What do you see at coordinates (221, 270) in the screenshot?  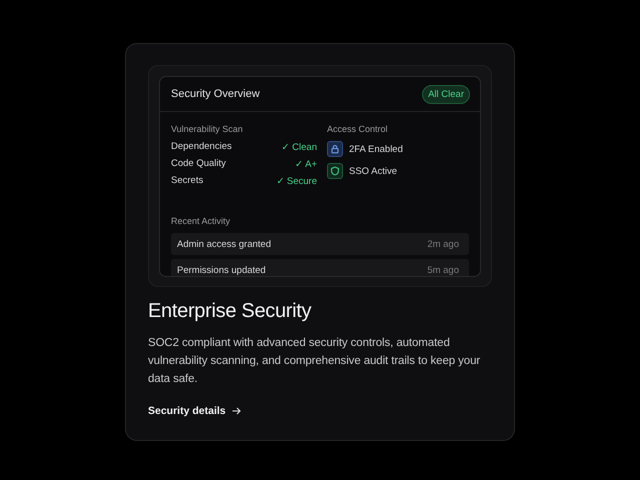 I see `activity-event: Permissions updated` at bounding box center [221, 270].